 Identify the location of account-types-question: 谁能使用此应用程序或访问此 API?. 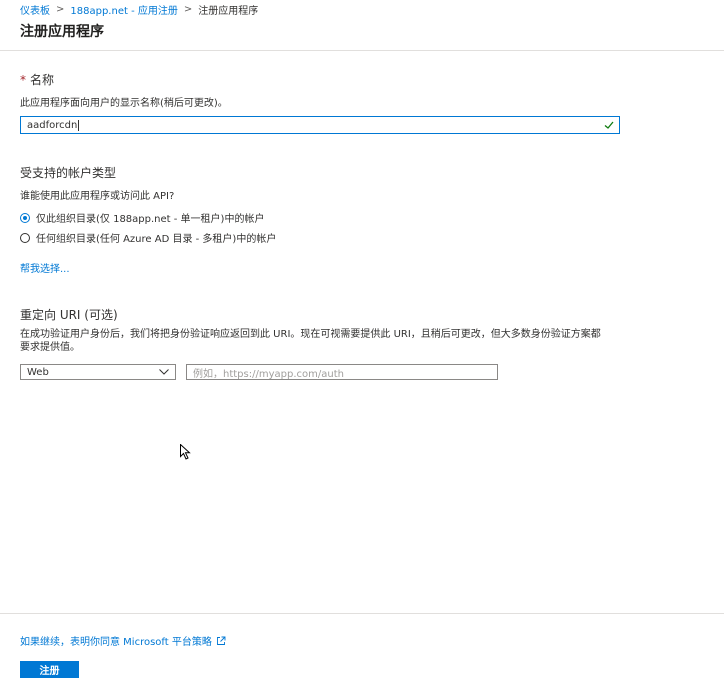
(97, 196).